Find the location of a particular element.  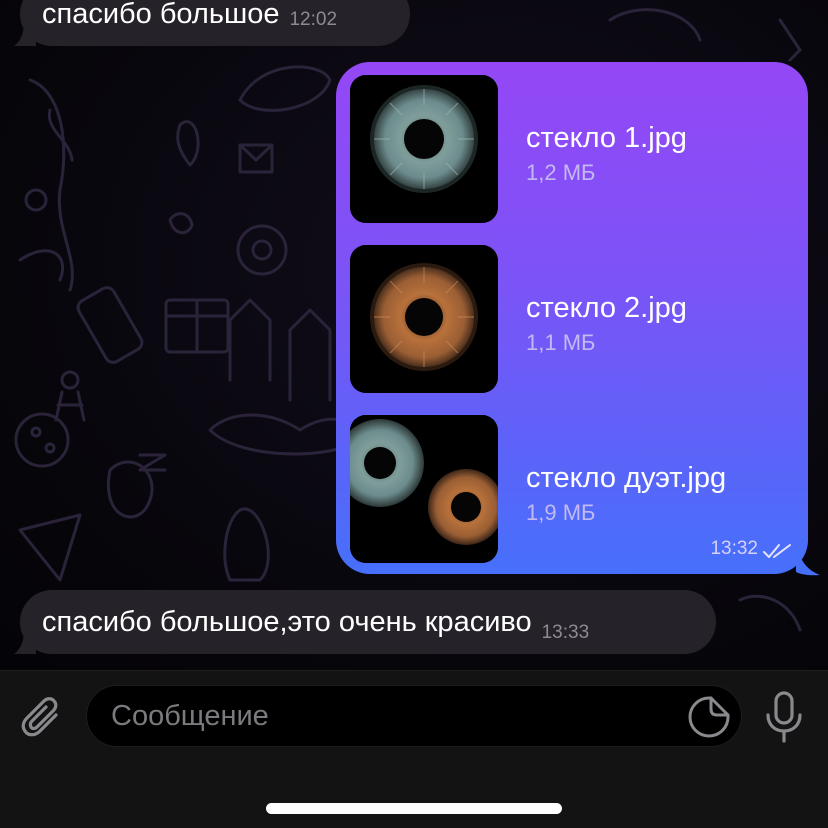

file-attachment: стекло 1.jpg 1,2 МБ is located at coordinates (570, 149).